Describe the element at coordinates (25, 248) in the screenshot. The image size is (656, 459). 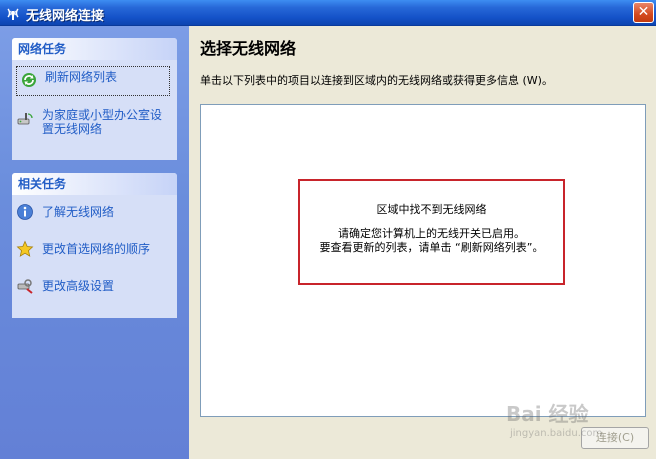
I see `star-icon` at that location.